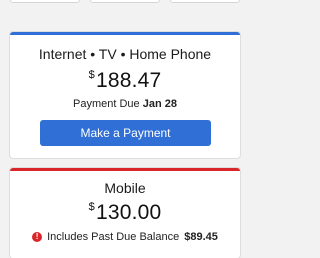  I want to click on card-title: Internet • TV • Home Phone, so click(125, 54).